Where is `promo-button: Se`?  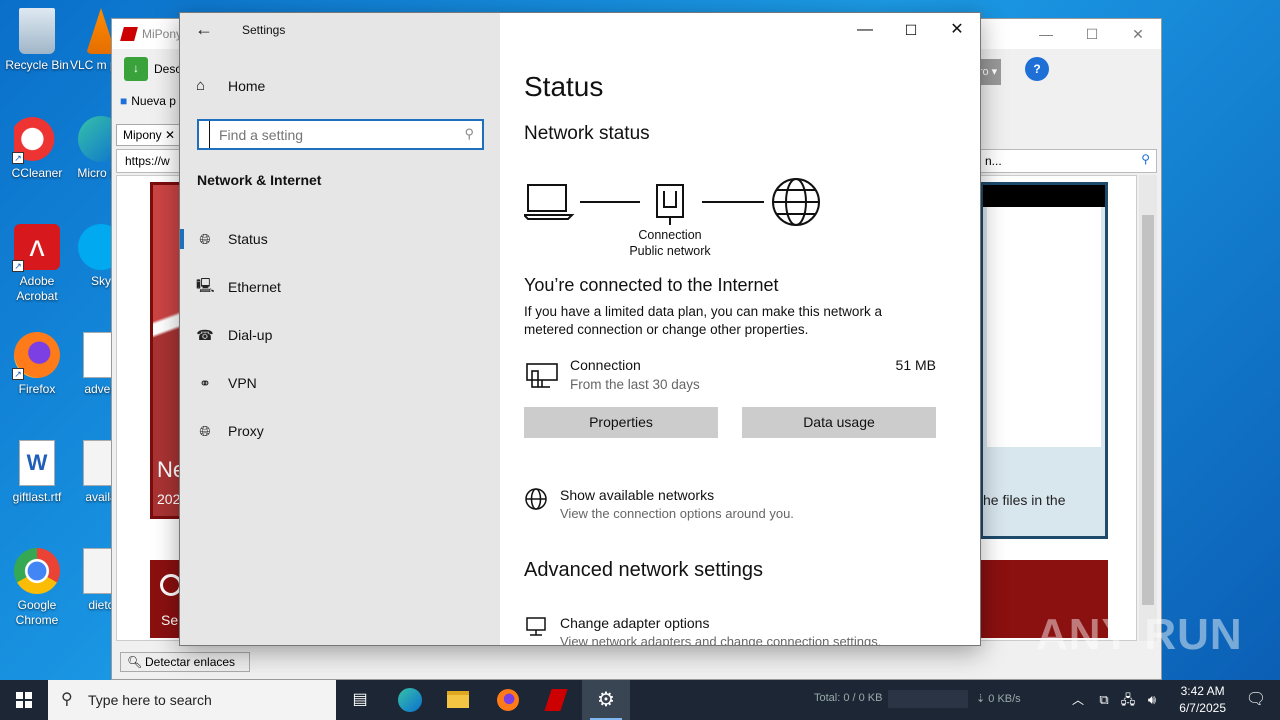 promo-button: Se is located at coordinates (166, 599).